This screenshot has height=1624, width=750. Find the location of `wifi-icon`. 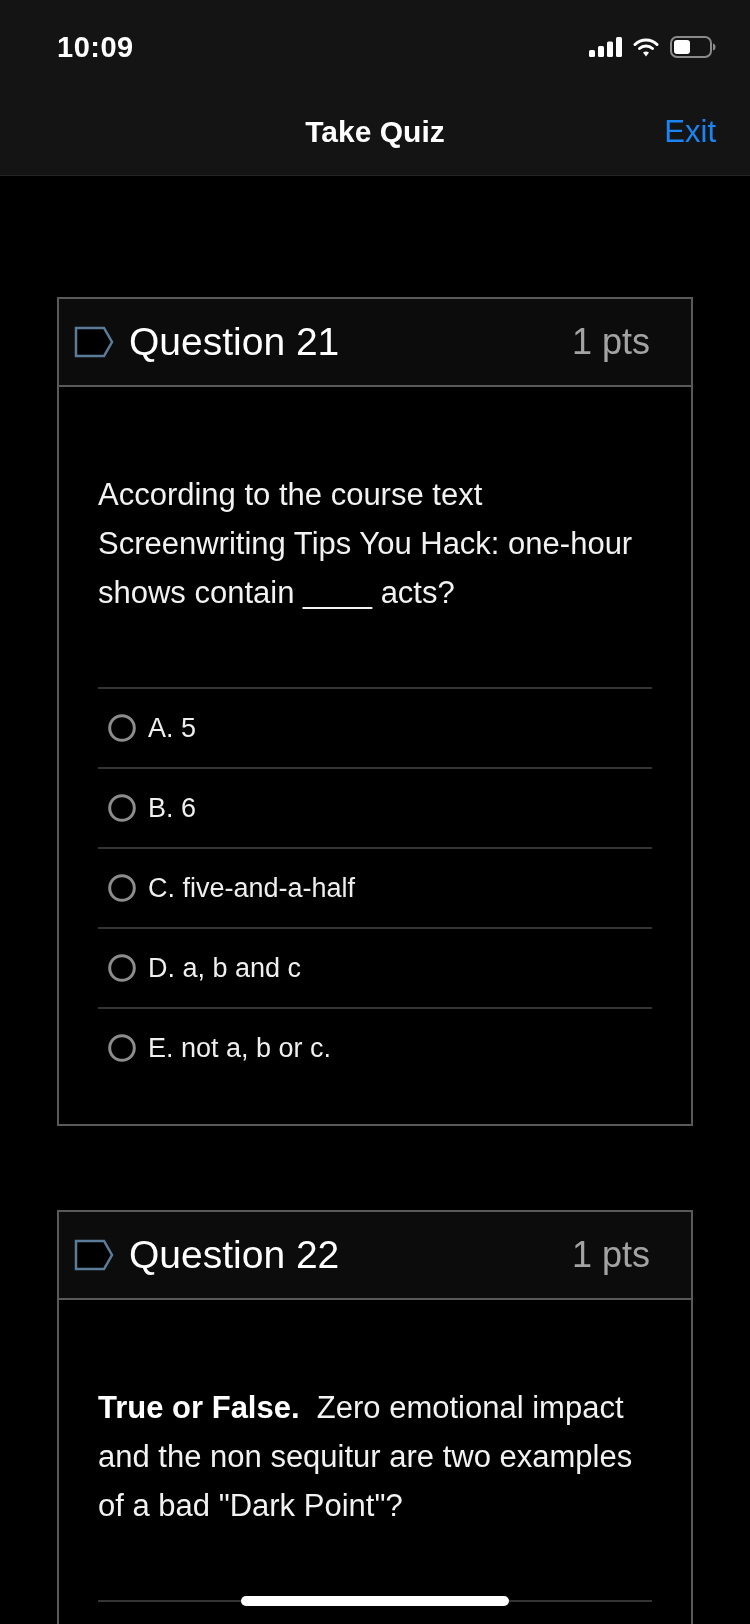

wifi-icon is located at coordinates (646, 47).